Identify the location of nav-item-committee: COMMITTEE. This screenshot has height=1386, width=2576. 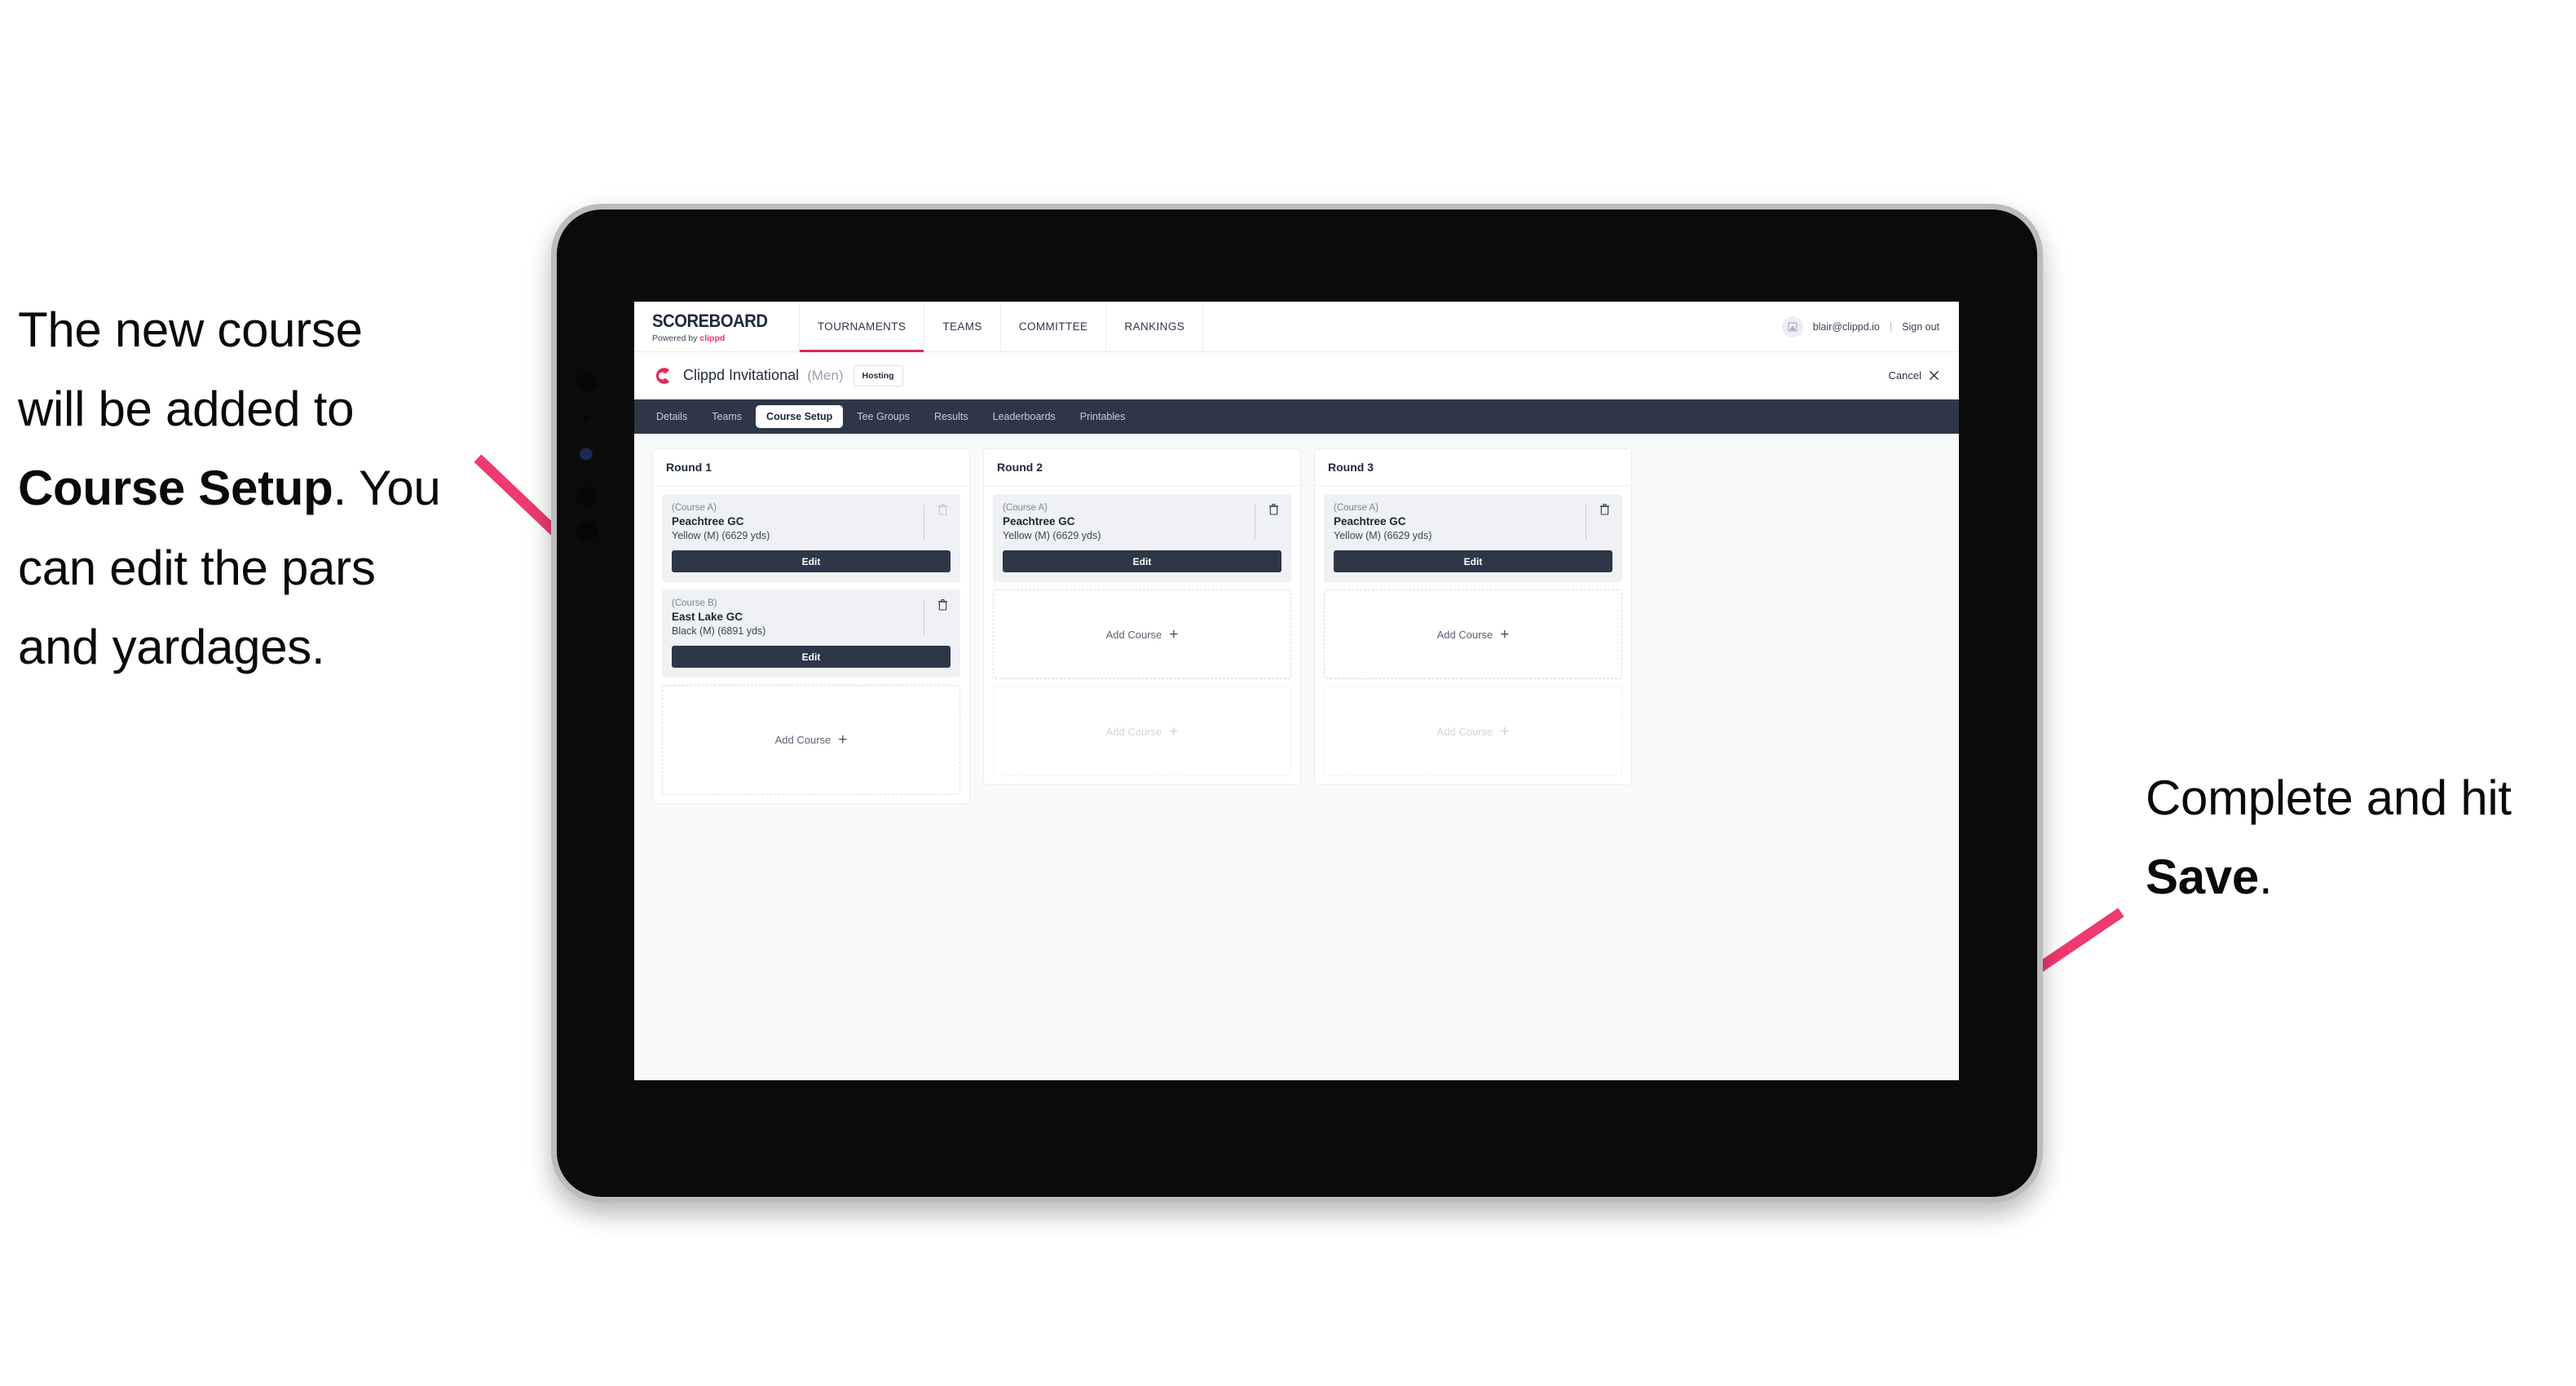
(1054, 326).